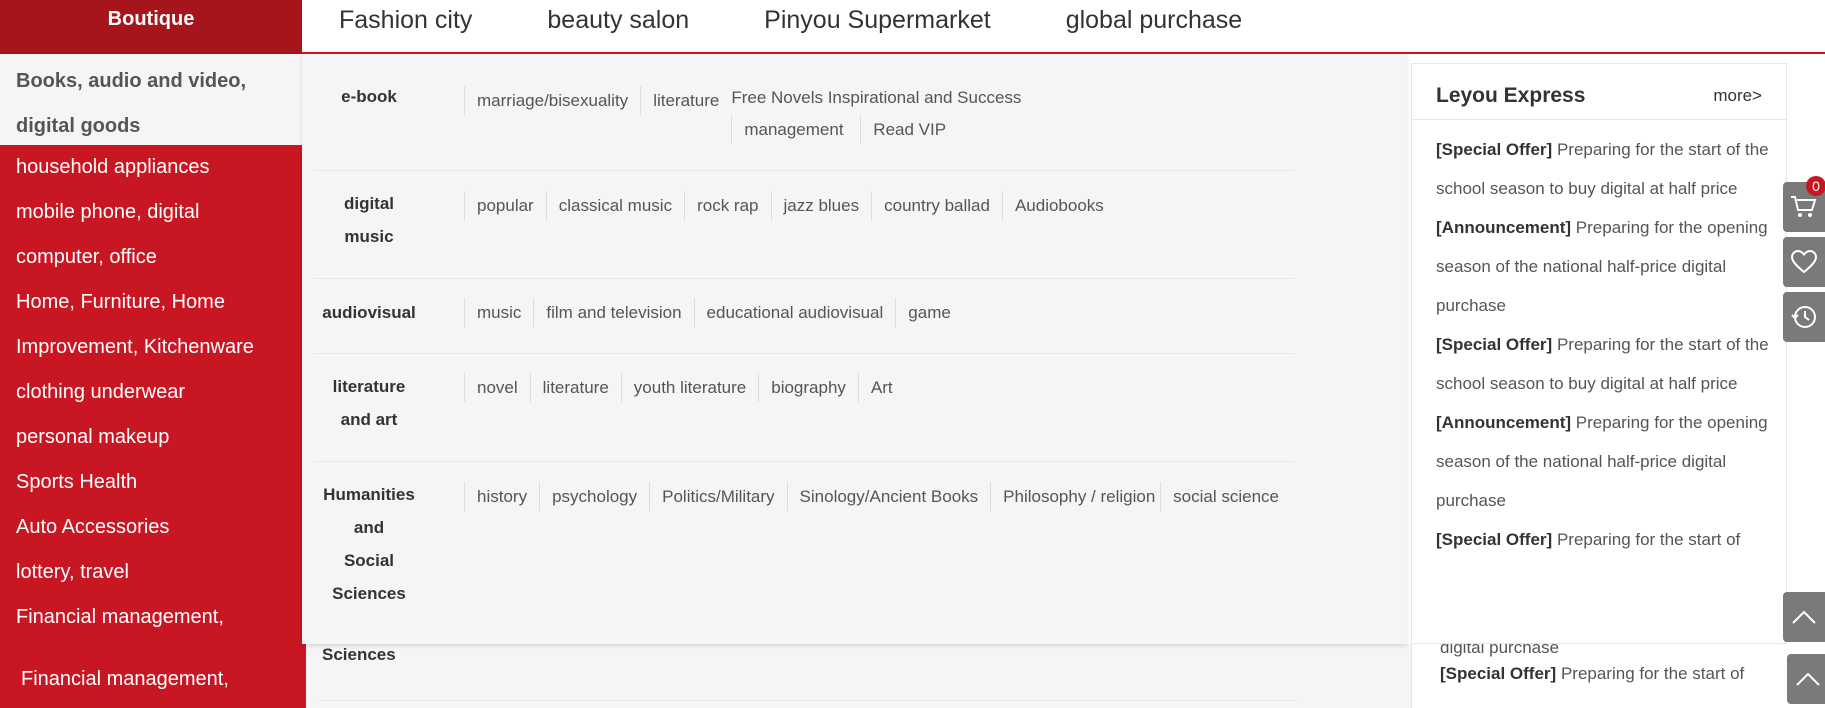 The width and height of the screenshot is (1825, 708). What do you see at coordinates (151, 392) in the screenshot?
I see `category-item: clothing underwear` at bounding box center [151, 392].